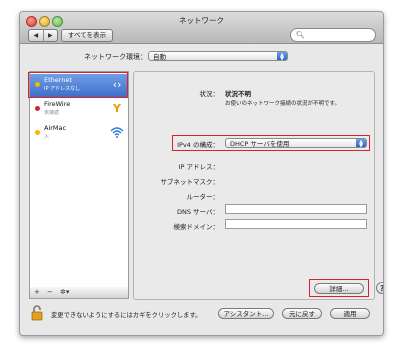 The height and width of the screenshot is (352, 400). I want to click on revert-button: 元に戻す, so click(302, 313).